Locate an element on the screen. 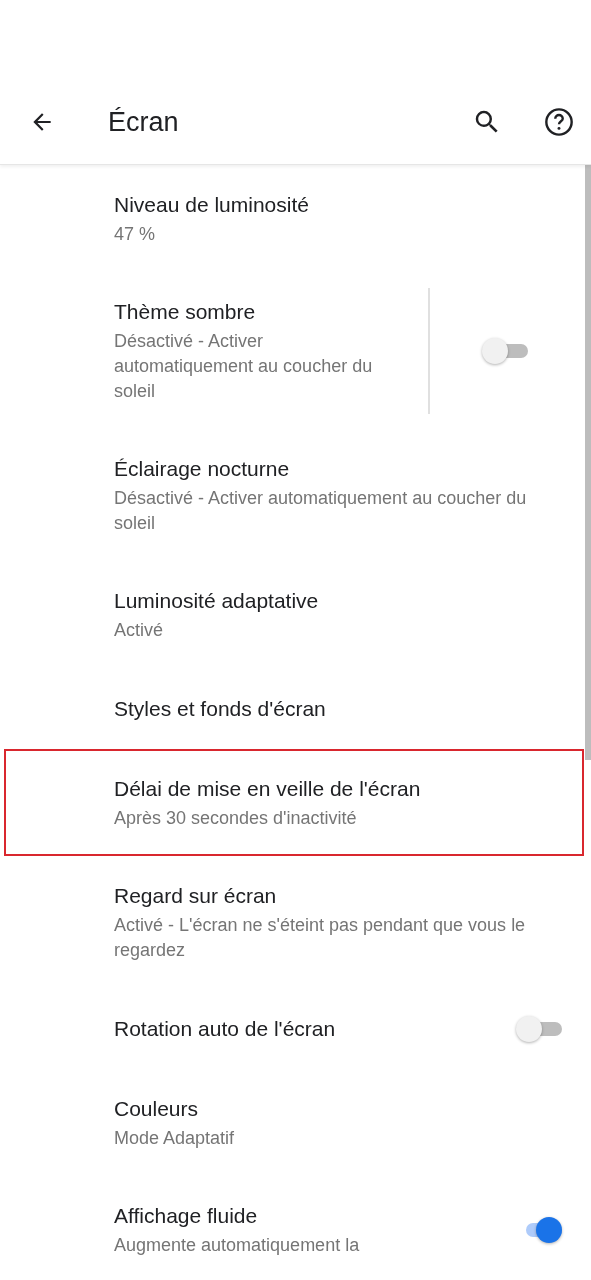 This screenshot has height=1280, width=591. setting-row: Éclairage nocturne Désactivé - Activer automatiquement au coucher du soleil is located at coordinates (294, 495).